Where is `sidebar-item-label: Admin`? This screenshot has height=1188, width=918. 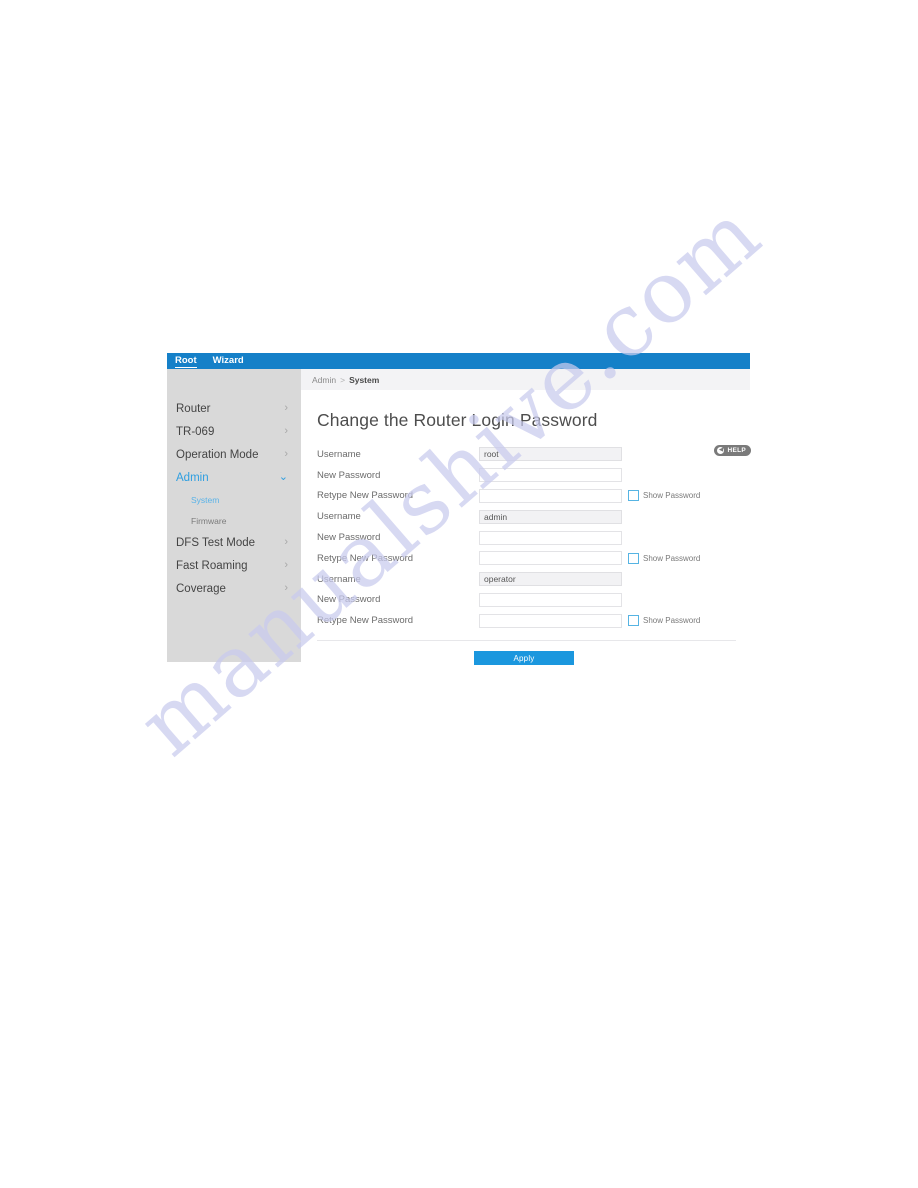 sidebar-item-label: Admin is located at coordinates (192, 477).